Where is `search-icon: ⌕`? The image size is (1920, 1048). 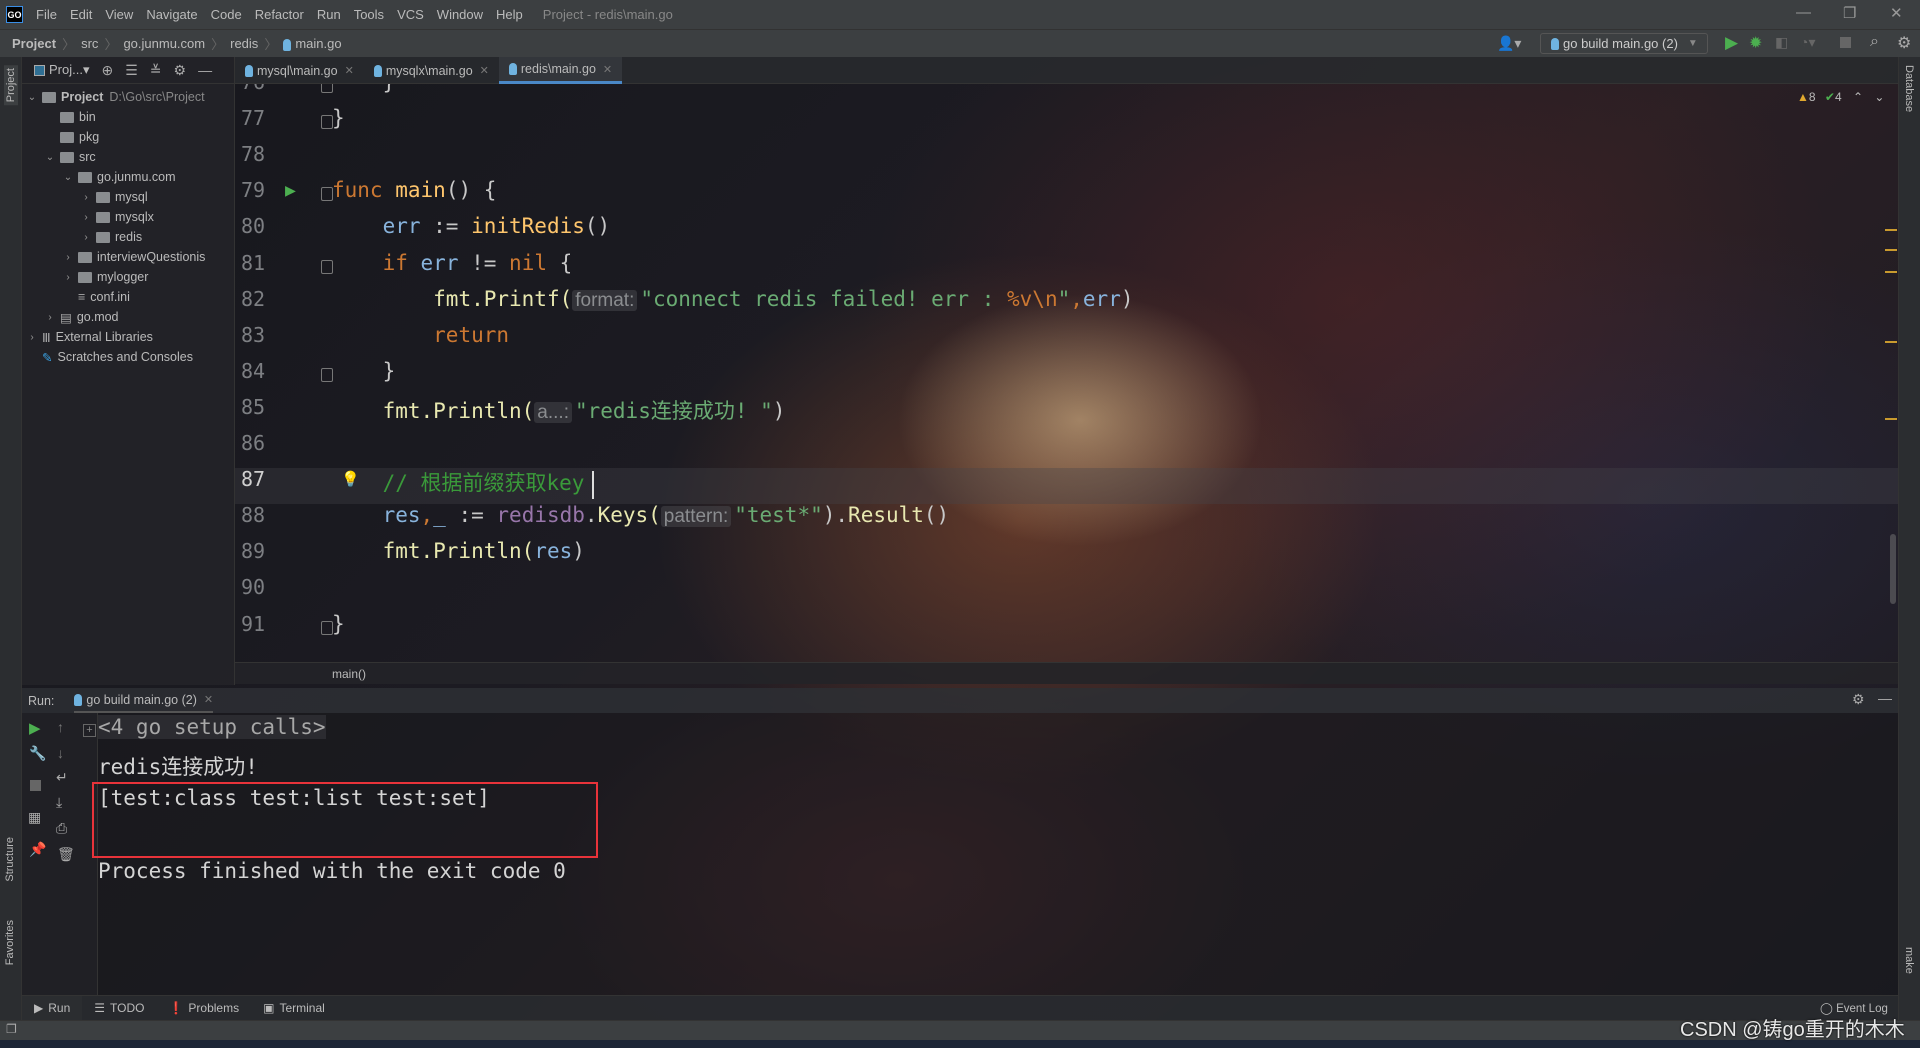 search-icon: ⌕ is located at coordinates (1874, 42).